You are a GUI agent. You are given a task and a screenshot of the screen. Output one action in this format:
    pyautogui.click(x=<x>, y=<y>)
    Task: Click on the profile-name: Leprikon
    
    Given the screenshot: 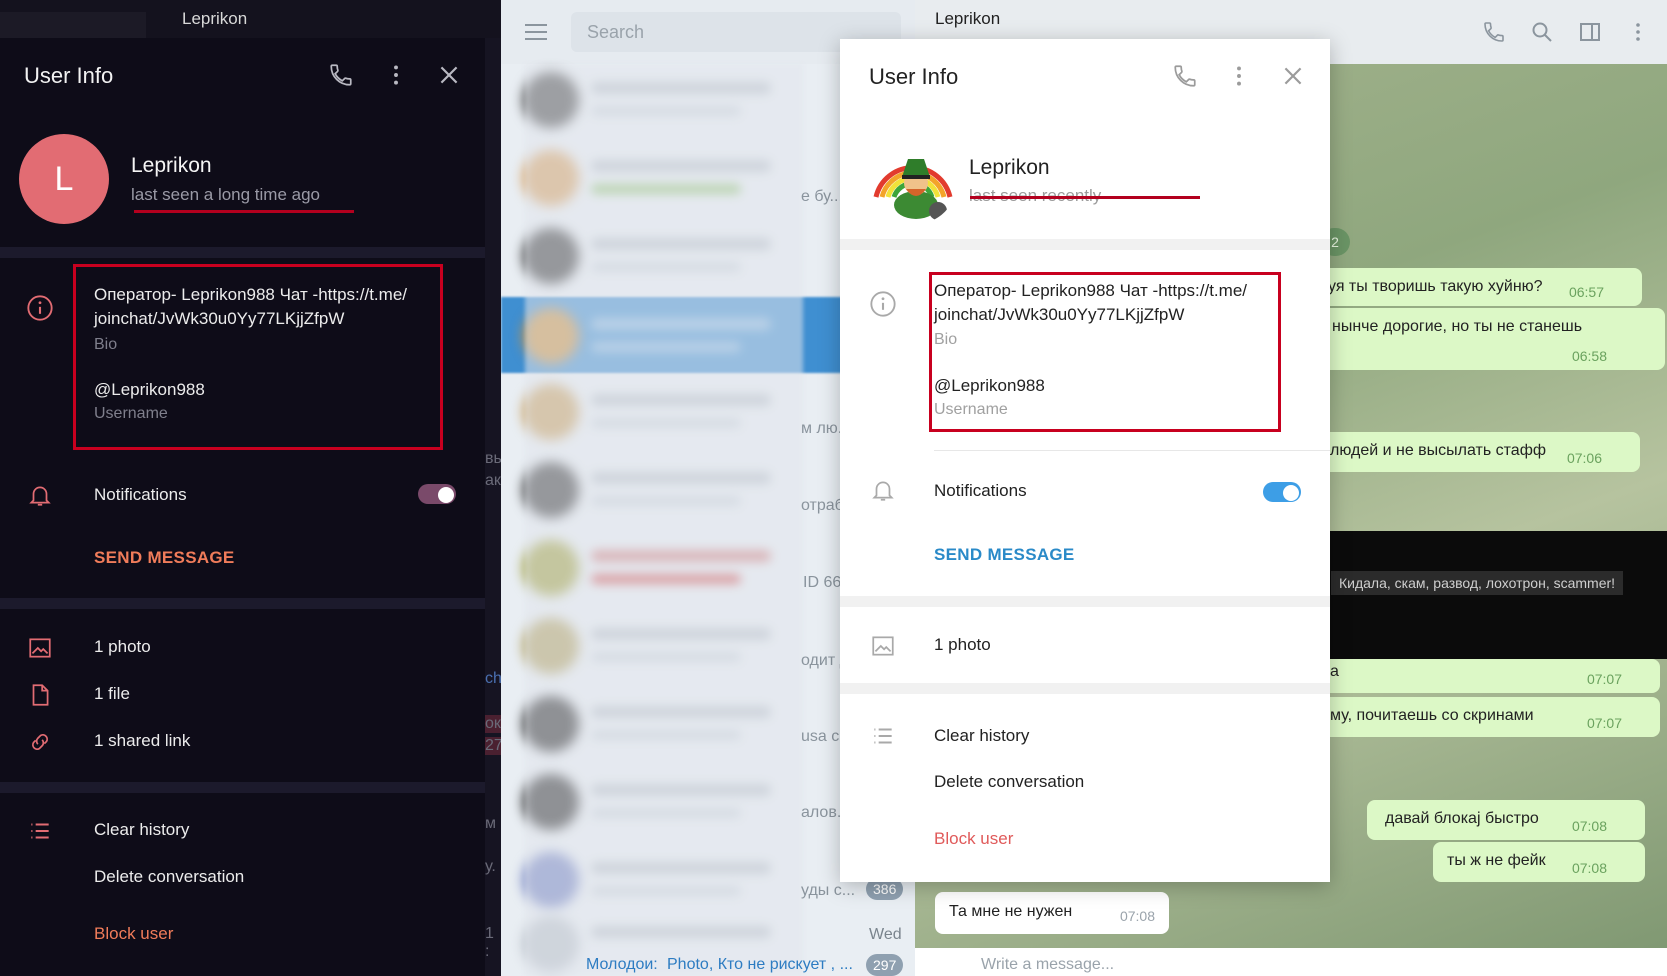 What is the action you would take?
    pyautogui.click(x=1009, y=167)
    